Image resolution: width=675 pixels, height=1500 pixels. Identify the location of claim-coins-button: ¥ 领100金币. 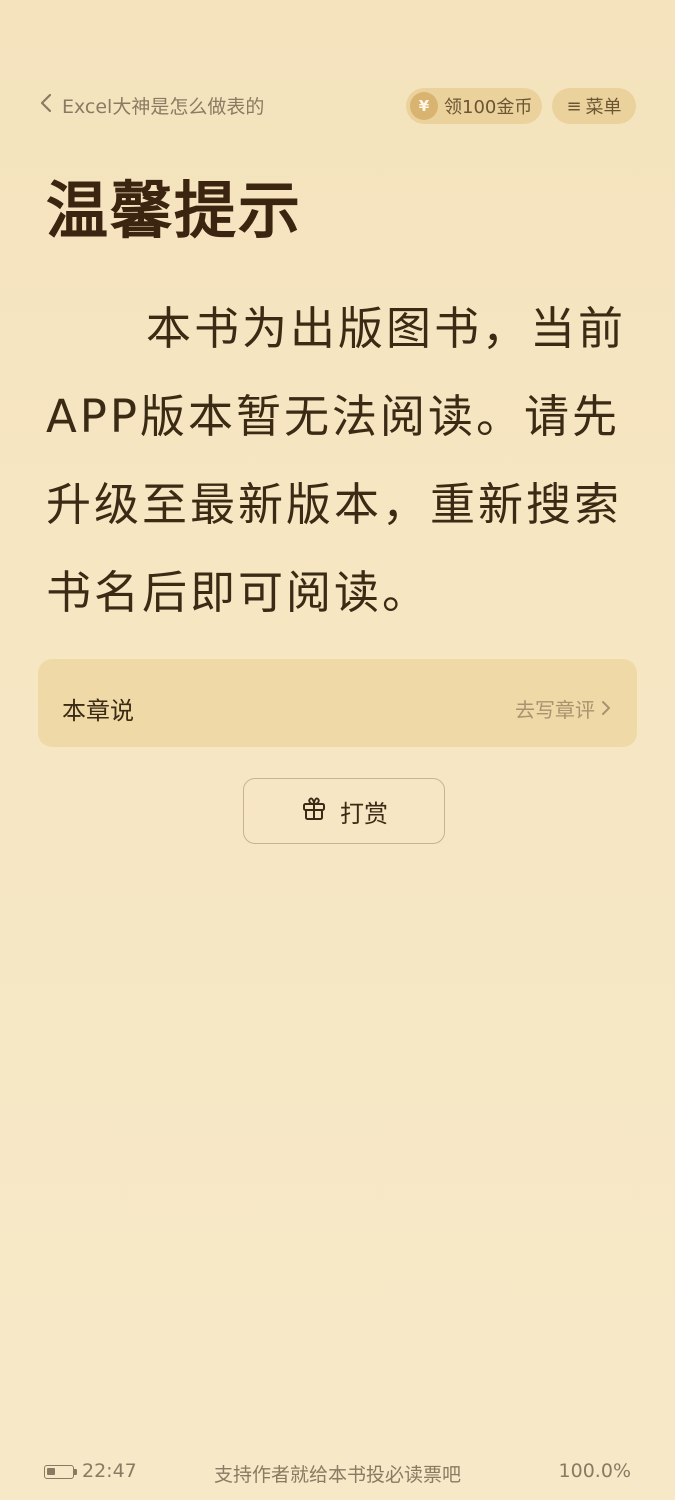
(474, 106).